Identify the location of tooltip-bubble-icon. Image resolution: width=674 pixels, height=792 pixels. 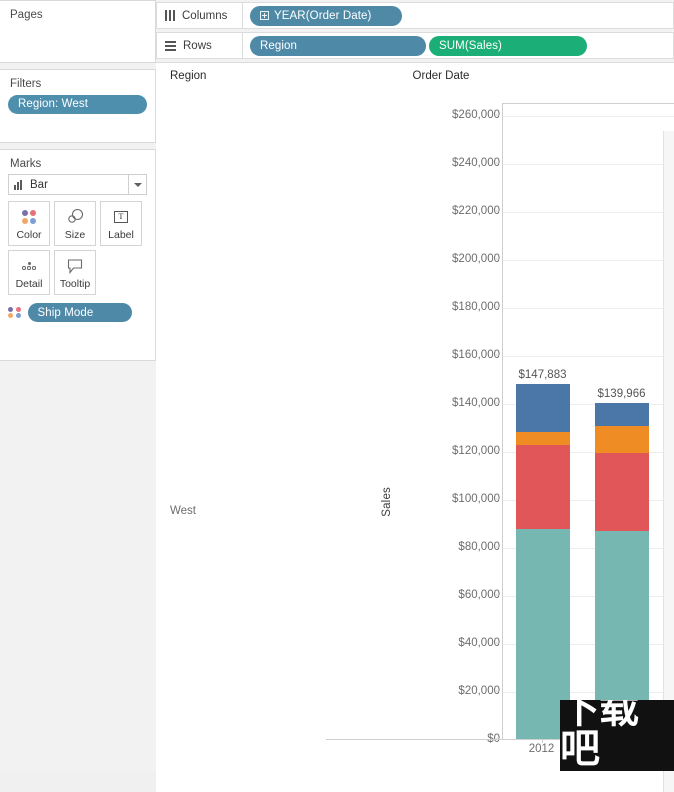
(75, 266).